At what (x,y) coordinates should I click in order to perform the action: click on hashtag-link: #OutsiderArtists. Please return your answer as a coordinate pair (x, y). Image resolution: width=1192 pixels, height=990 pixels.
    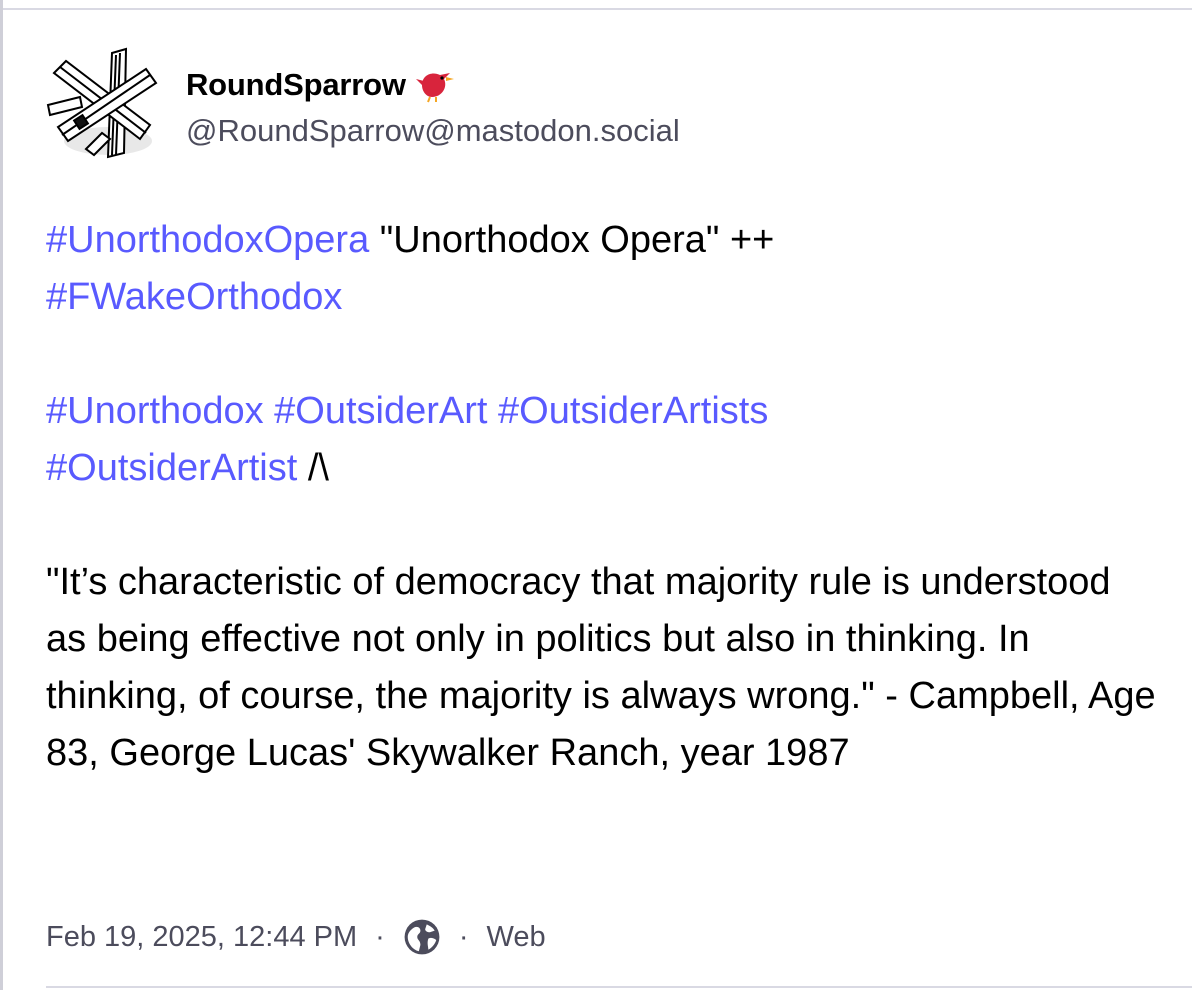
    Looking at the image, I should click on (633, 411).